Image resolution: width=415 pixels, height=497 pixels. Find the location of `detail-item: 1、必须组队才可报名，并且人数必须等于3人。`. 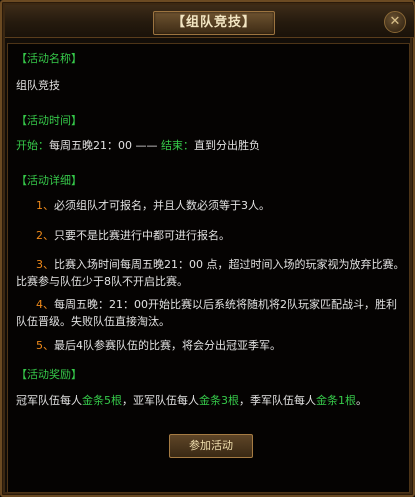

detail-item: 1、必须组队才可报名，并且人数必须等于3人。 is located at coordinates (211, 205).